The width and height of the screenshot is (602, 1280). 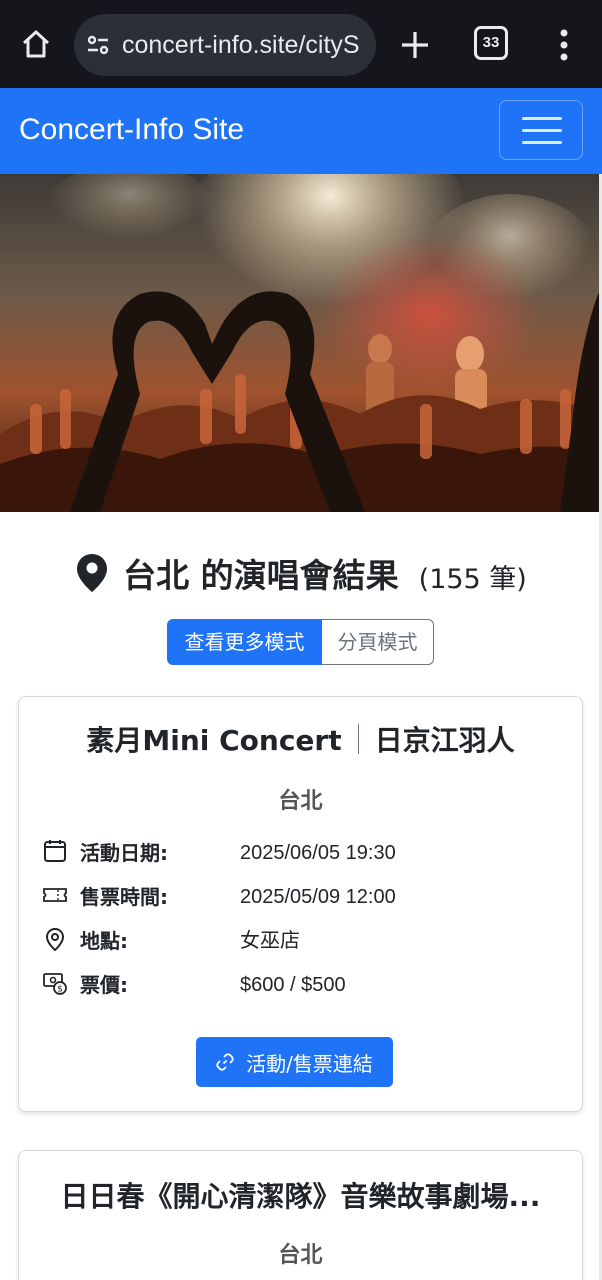 I want to click on calendar-icon, so click(x=55, y=851).